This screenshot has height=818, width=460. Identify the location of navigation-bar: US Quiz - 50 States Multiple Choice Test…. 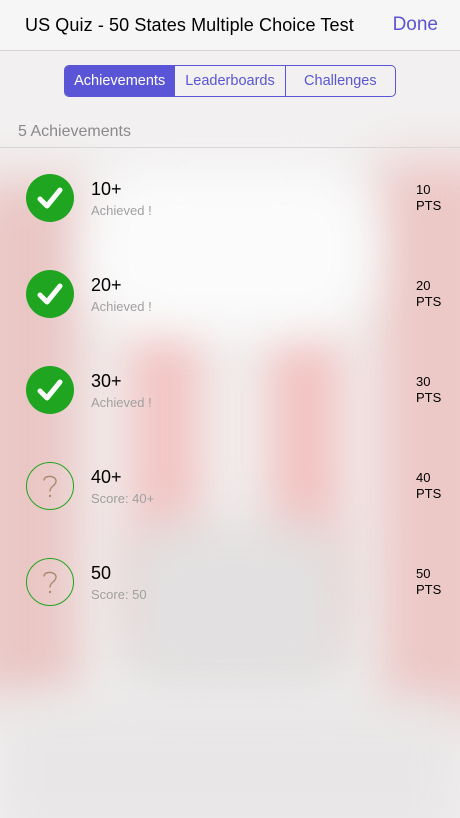
(230, 25).